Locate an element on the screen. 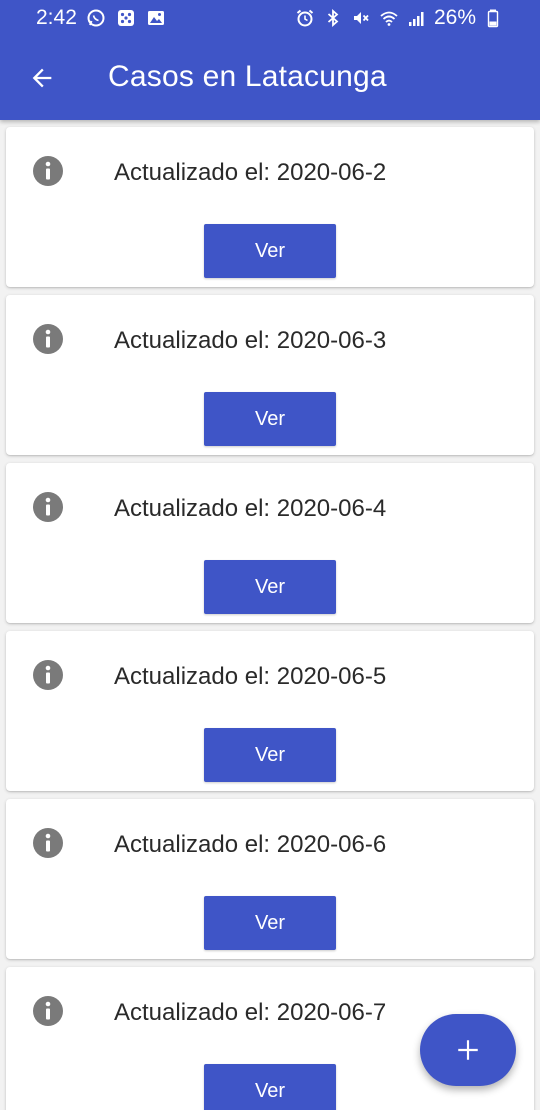 The image size is (540, 1110). update-date-label: Actualizado el: 2020-06-3 is located at coordinates (250, 340).